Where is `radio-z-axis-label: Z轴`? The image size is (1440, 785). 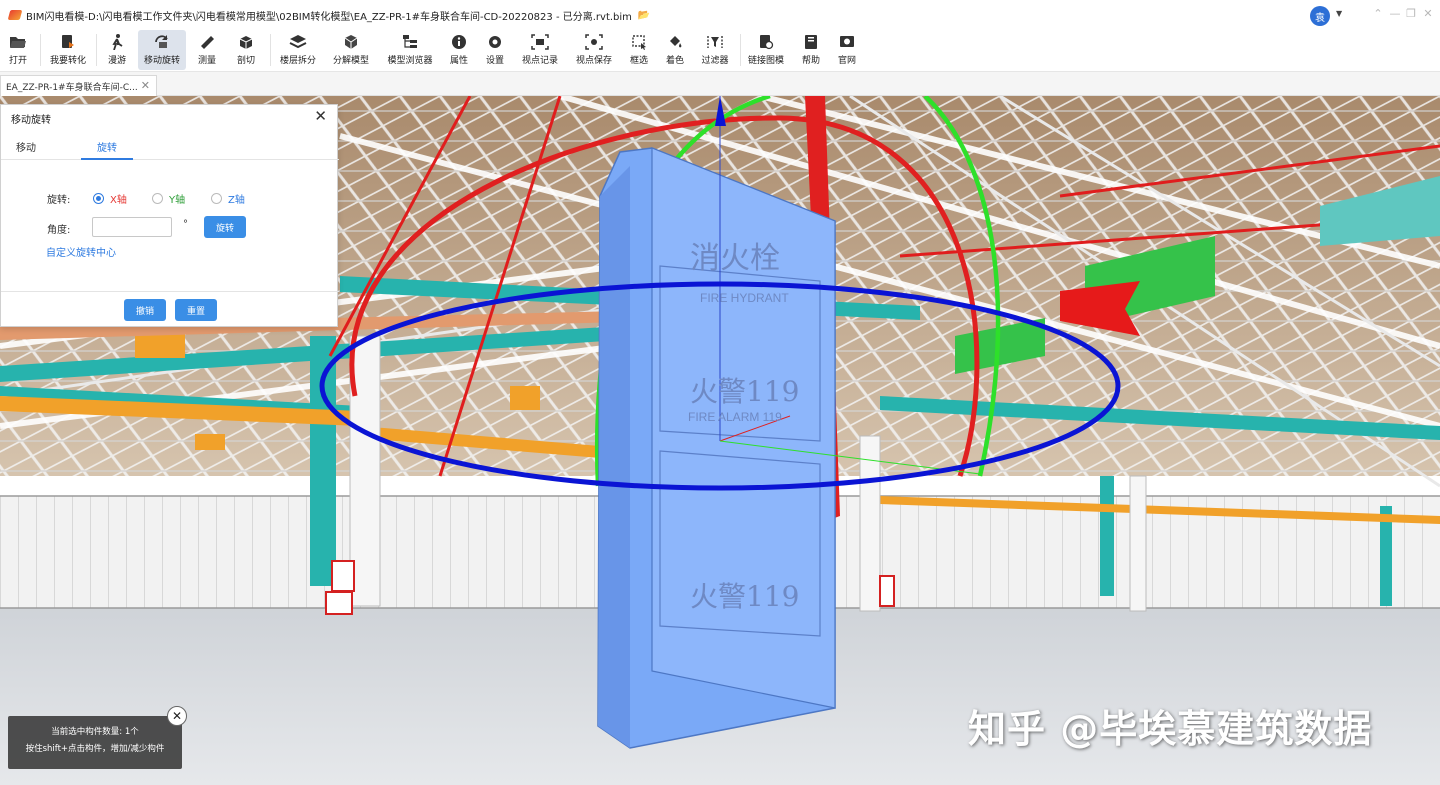
radio-z-axis-label: Z轴 is located at coordinates (236, 200).